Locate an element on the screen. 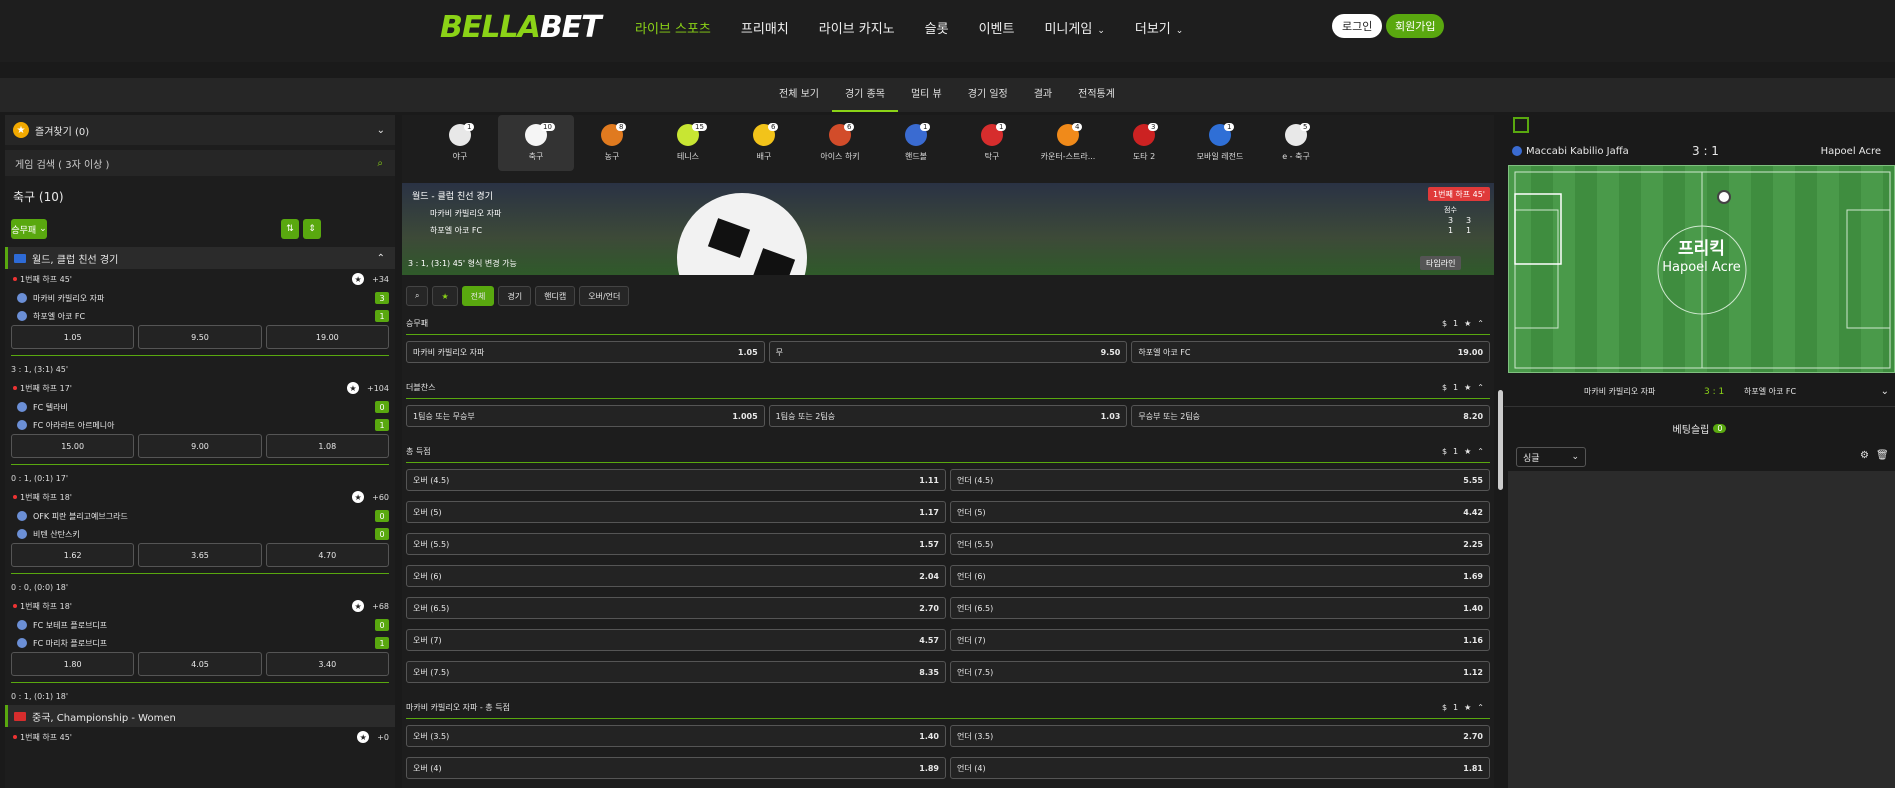 The width and height of the screenshot is (1895, 788). market-header: 총 득점 $1 ★ ⌃ is located at coordinates (948, 452).